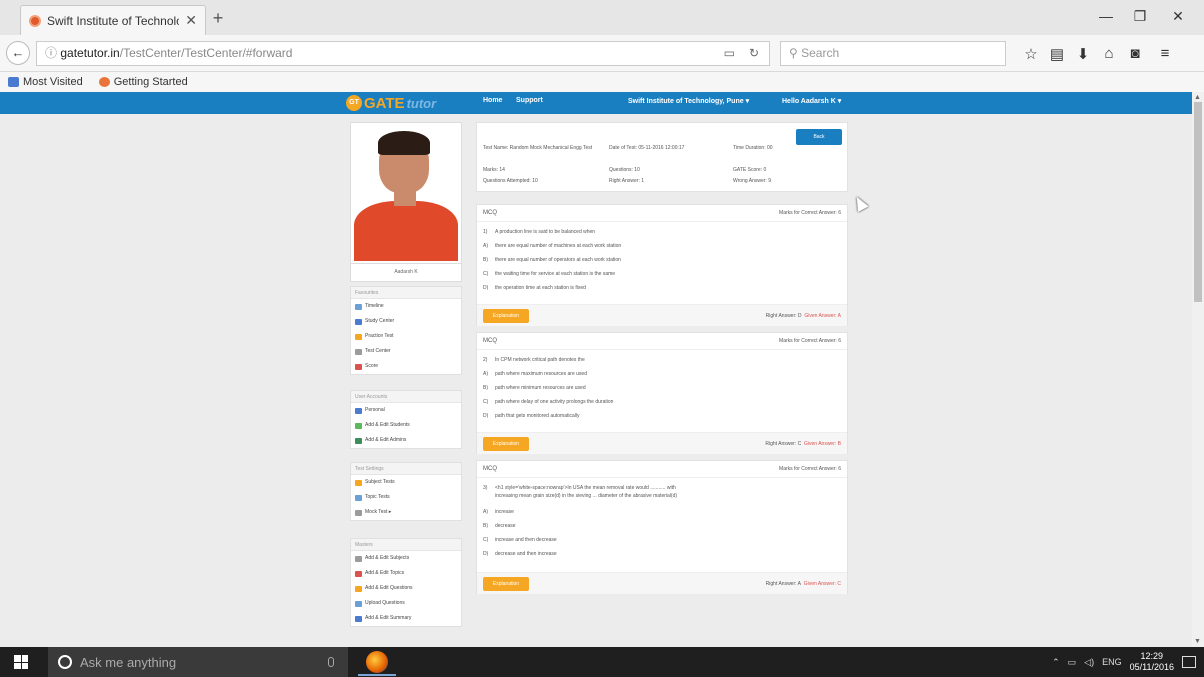 This screenshot has height=677, width=1204. What do you see at coordinates (1135, 54) in the screenshot?
I see `pocket-icon: ◙` at bounding box center [1135, 54].